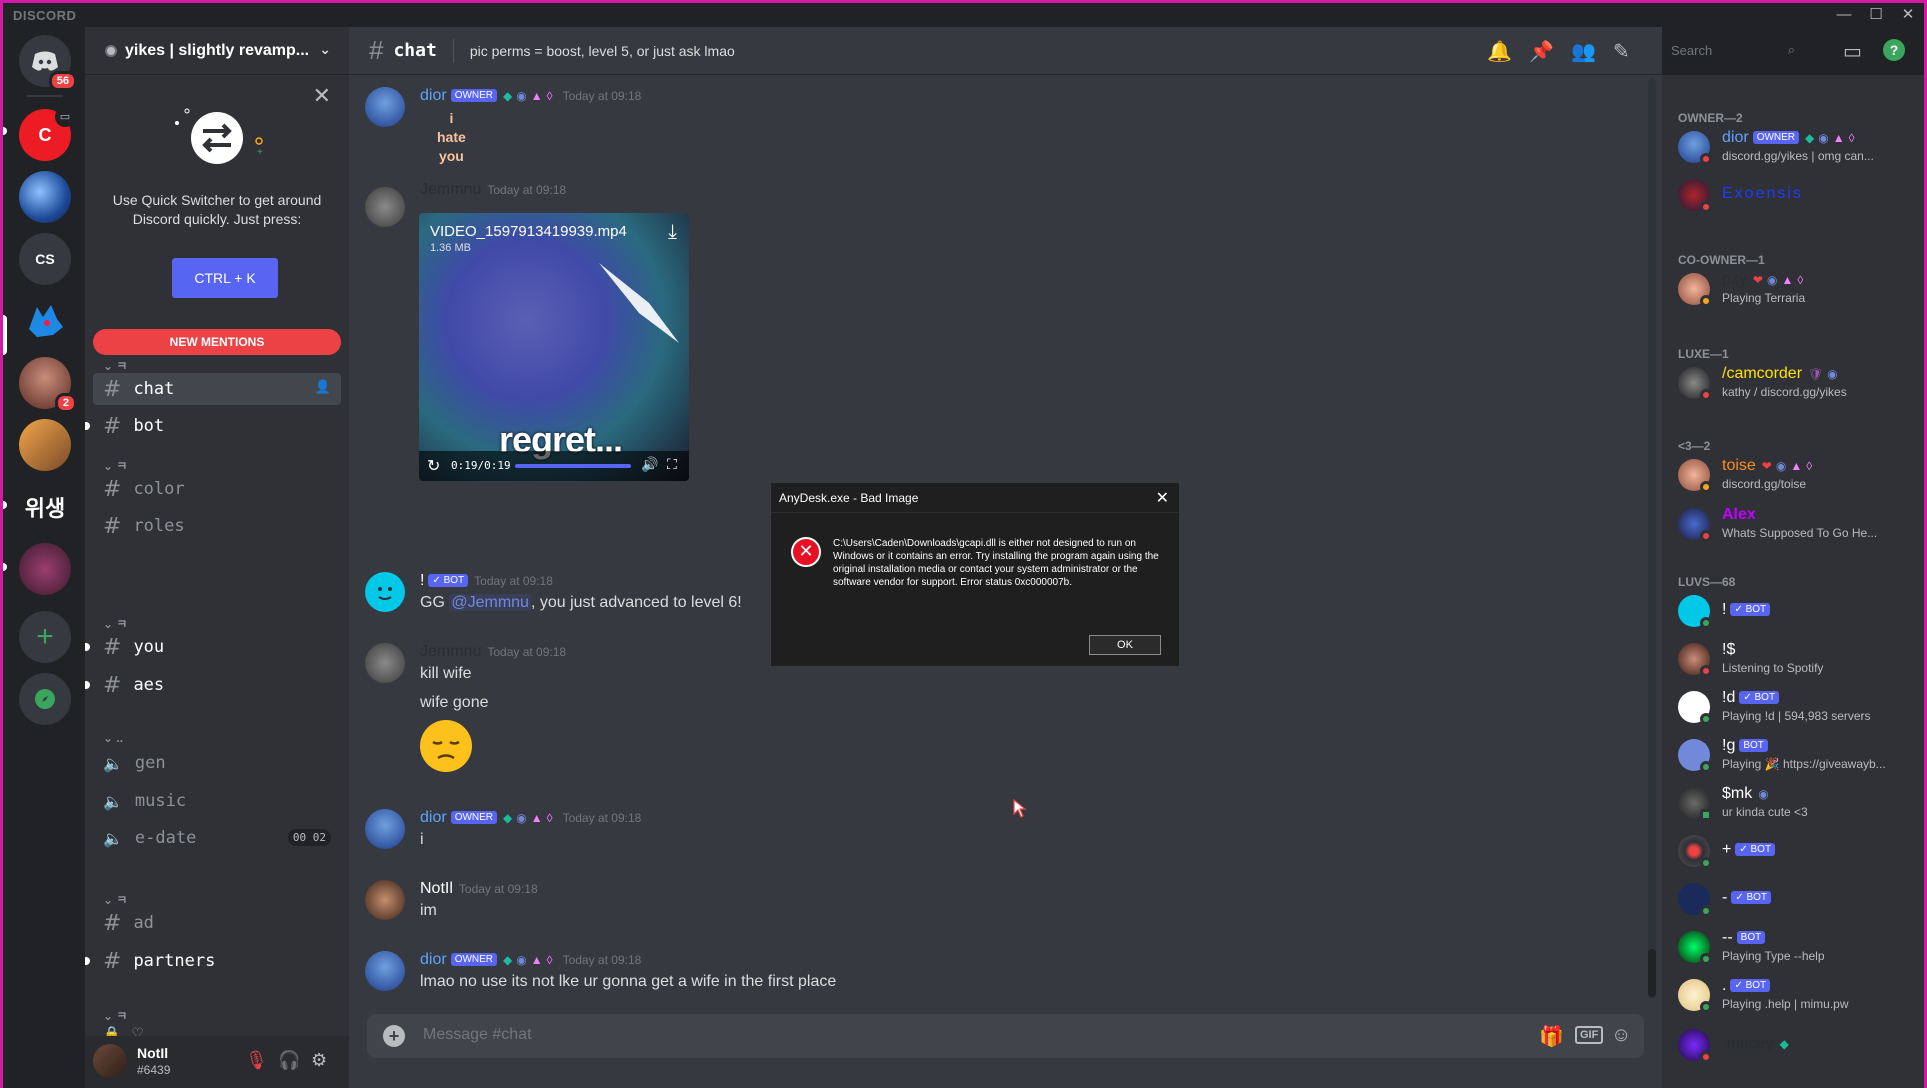 This screenshot has height=1088, width=1927. I want to click on mute-microphone-icon: 🎙, so click(256, 1060).